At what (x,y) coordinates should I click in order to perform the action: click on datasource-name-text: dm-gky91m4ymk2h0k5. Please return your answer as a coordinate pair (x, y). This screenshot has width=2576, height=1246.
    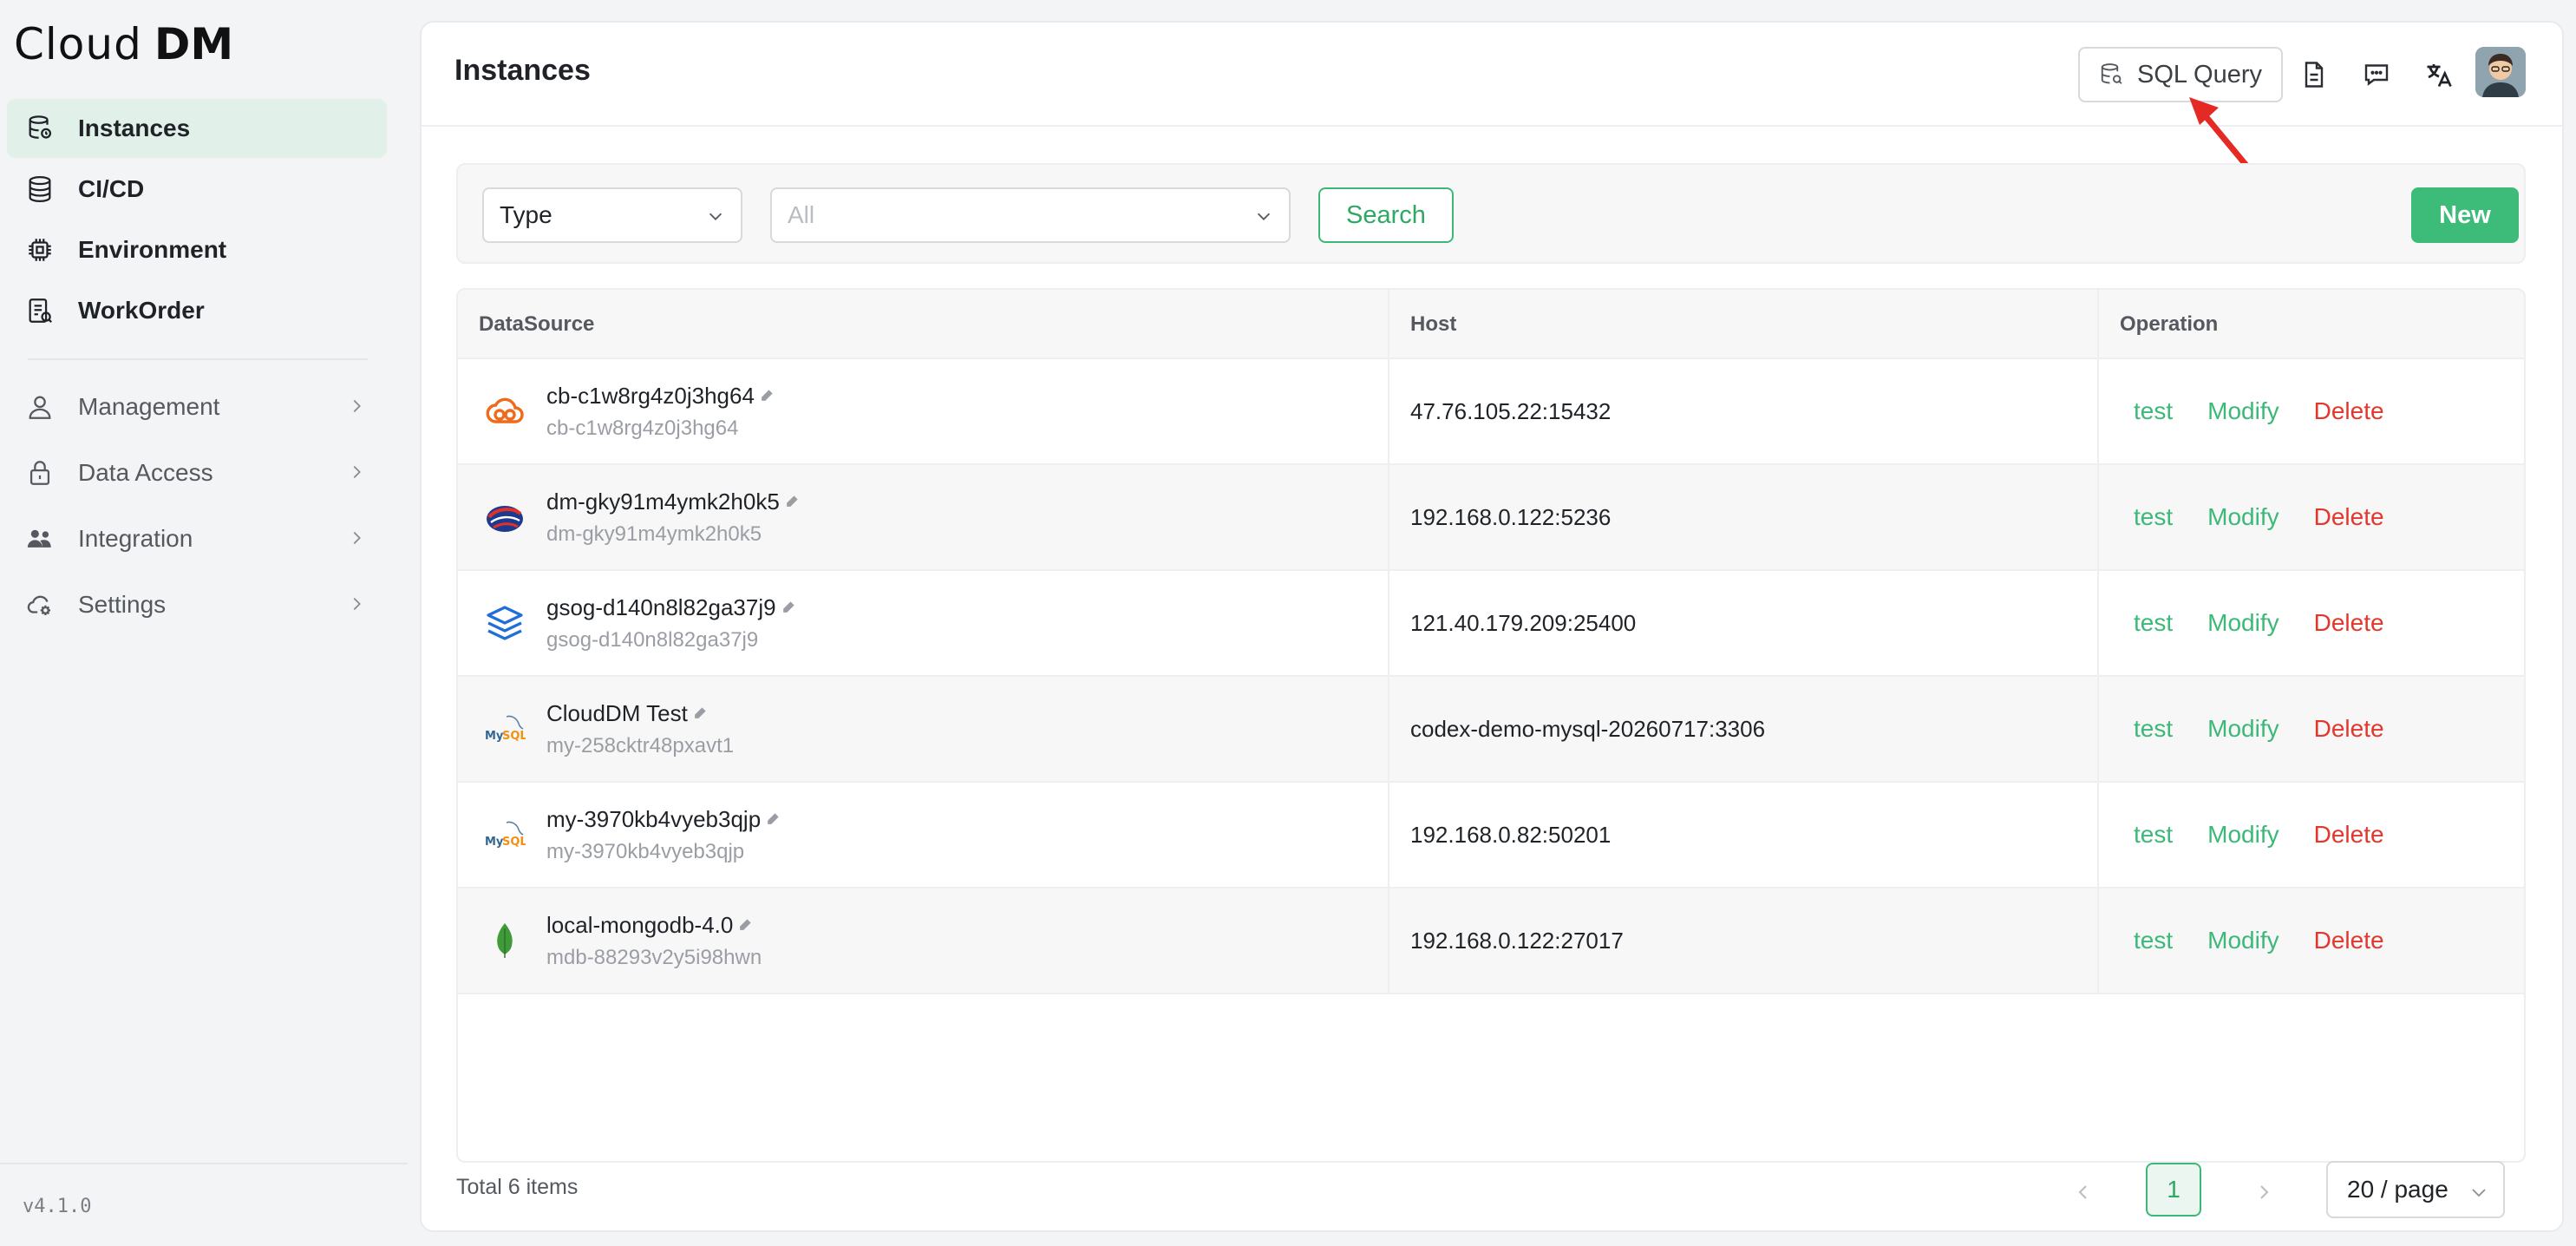
    Looking at the image, I should click on (663, 501).